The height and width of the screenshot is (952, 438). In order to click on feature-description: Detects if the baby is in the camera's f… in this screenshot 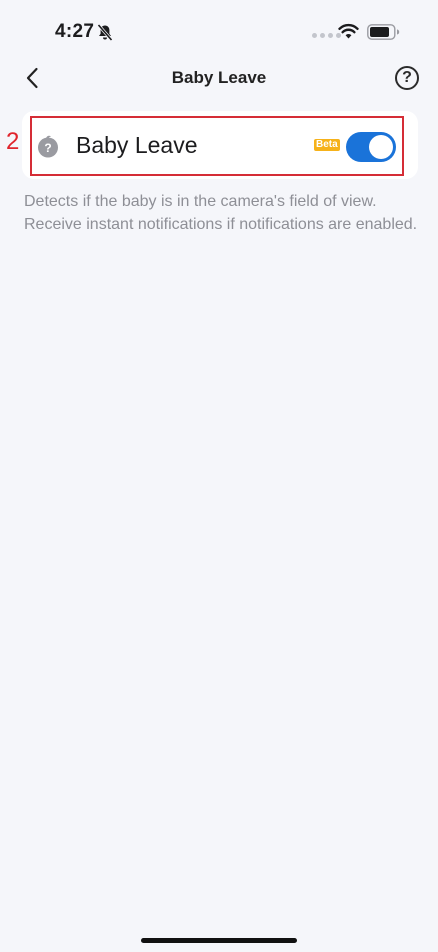, I will do `click(221, 213)`.